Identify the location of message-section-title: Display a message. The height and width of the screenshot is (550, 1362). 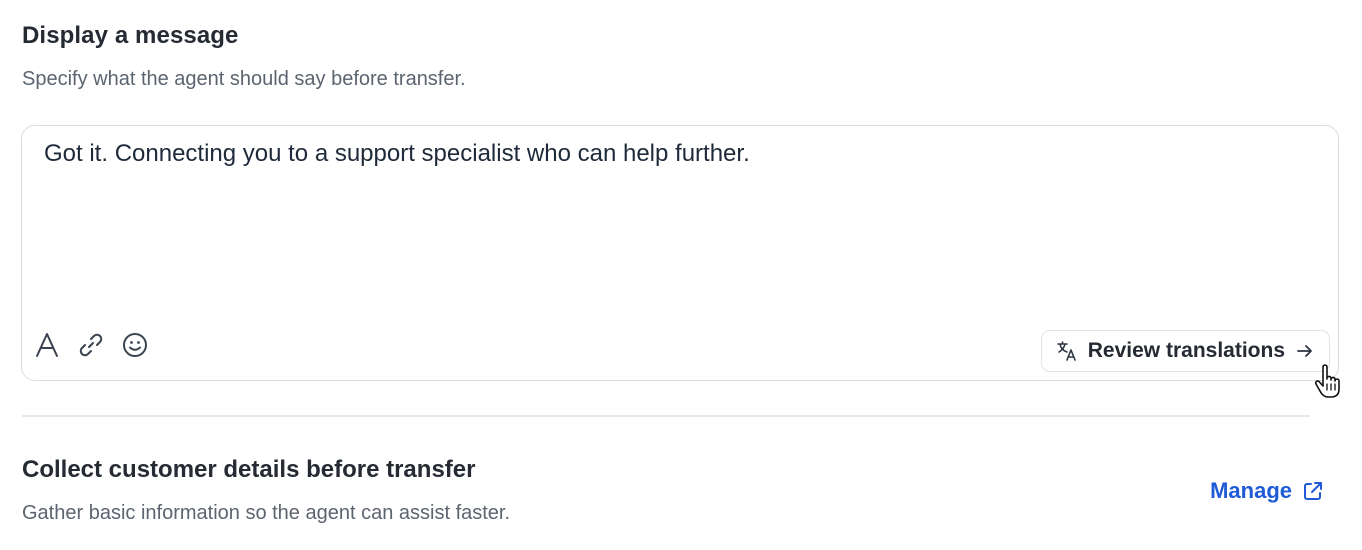
(130, 35).